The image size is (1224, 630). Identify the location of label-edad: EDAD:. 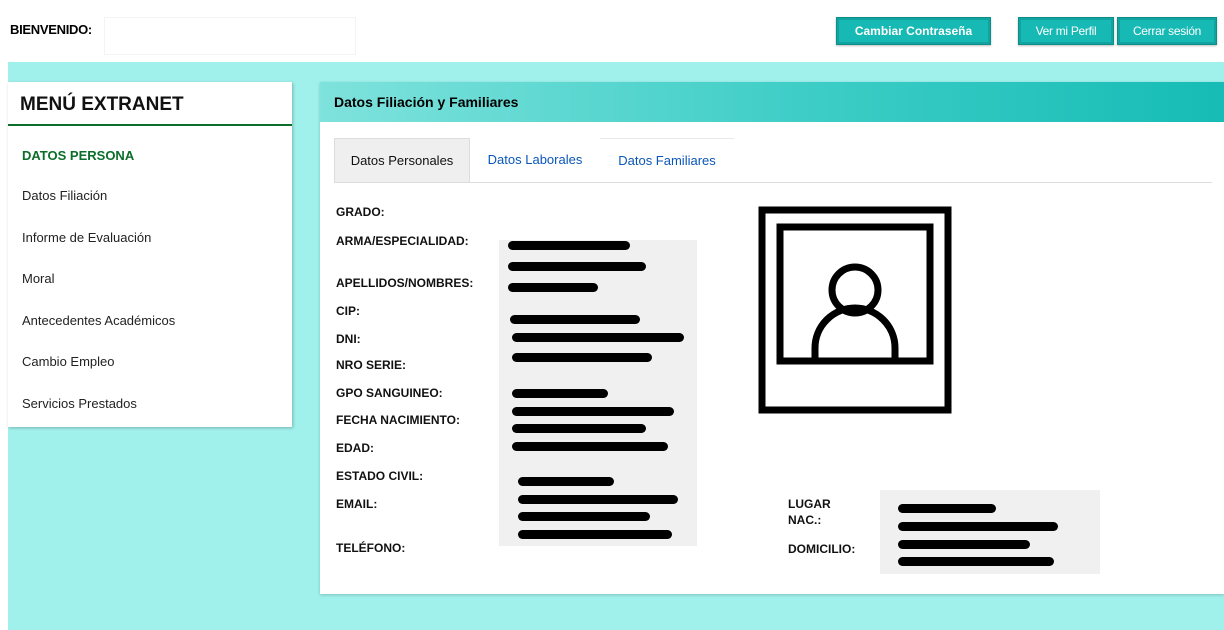
(355, 448).